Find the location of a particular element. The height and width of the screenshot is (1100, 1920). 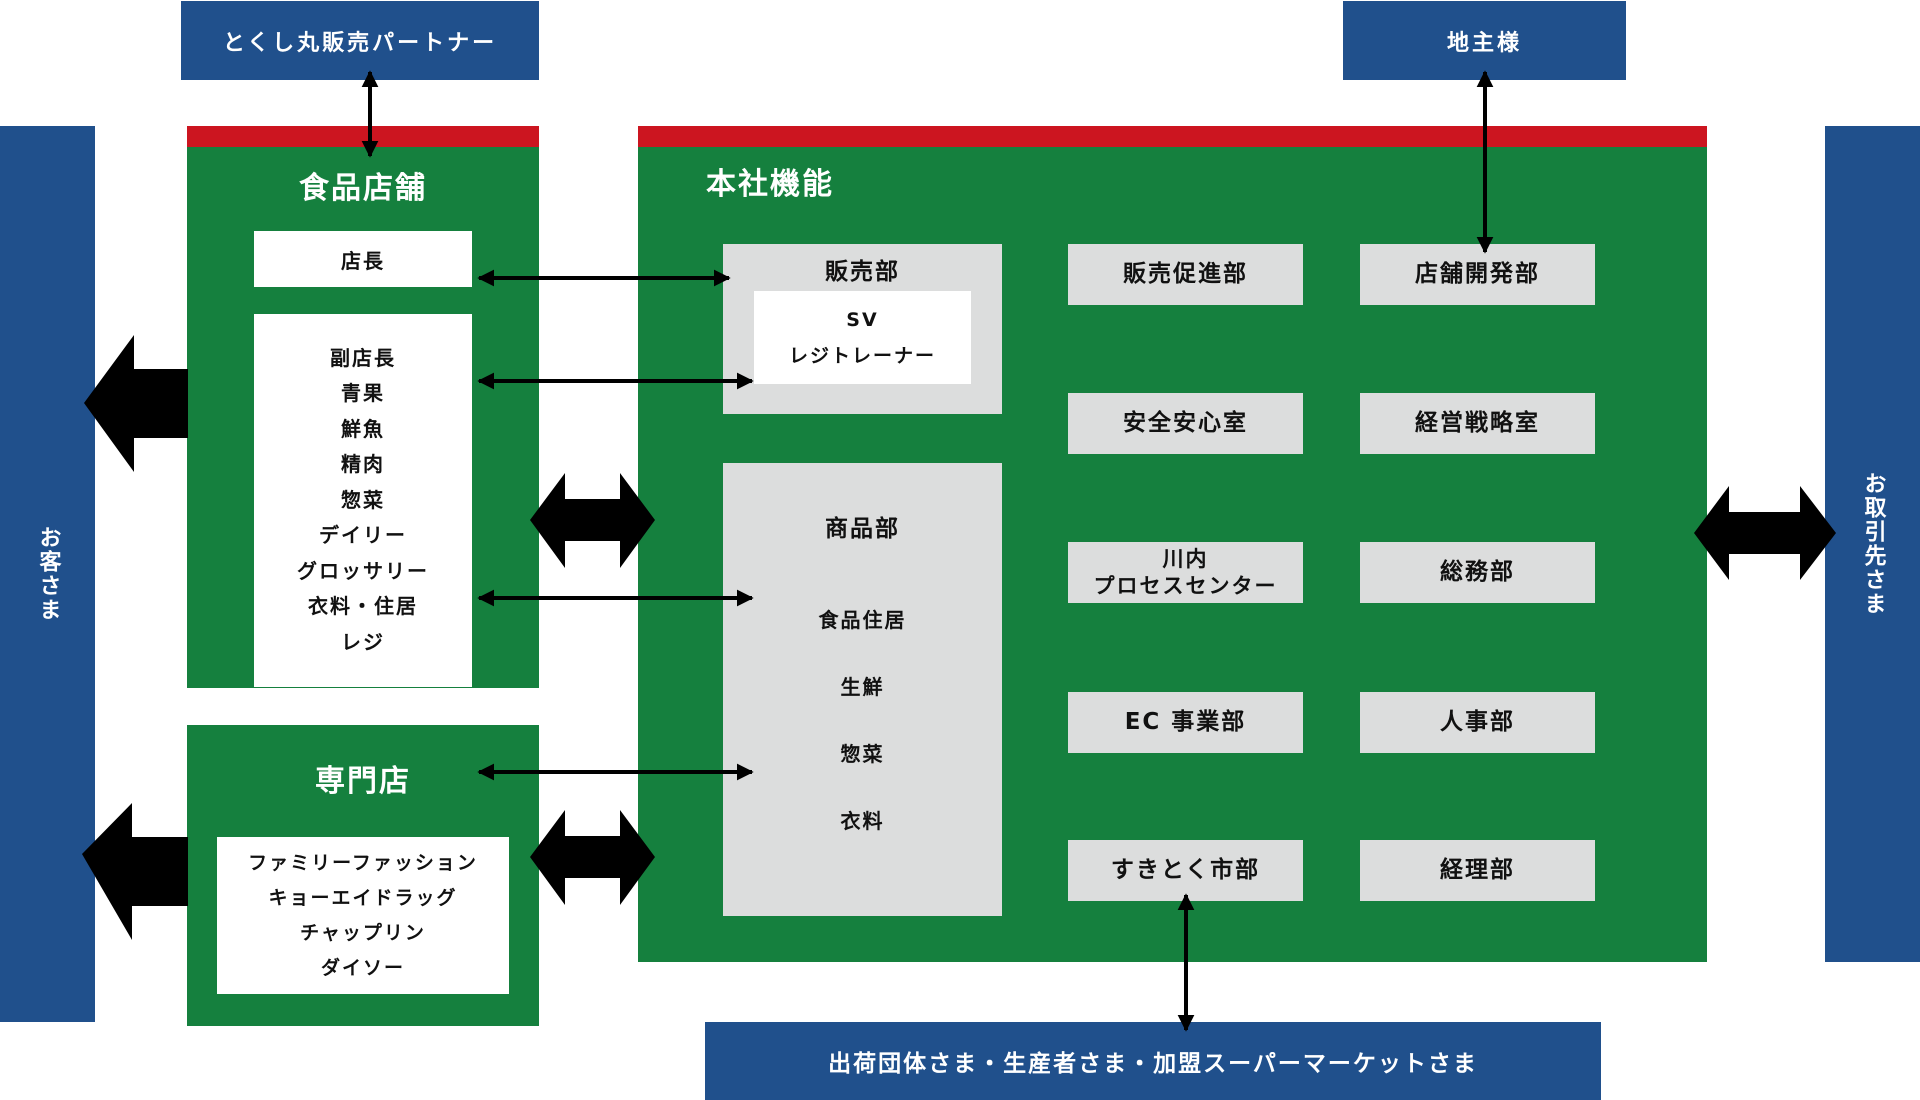

specialty-store-title: 専門店 is located at coordinates (363, 781).